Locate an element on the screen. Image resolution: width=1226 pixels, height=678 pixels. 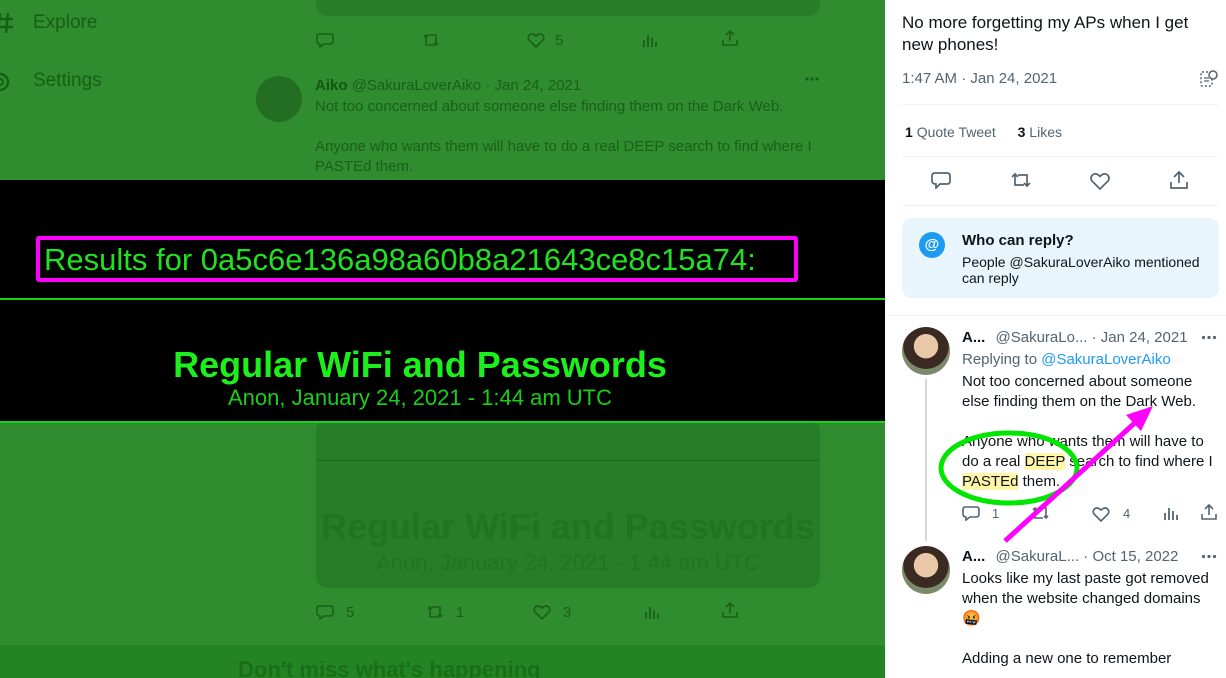
magenta-arrow-annotation is located at coordinates (1071, 480).